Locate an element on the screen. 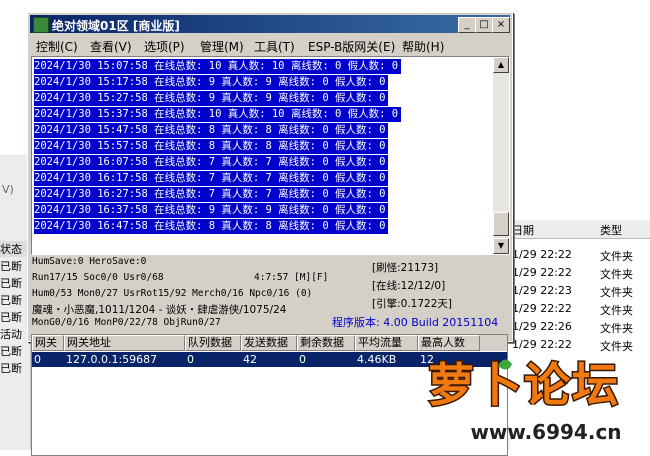 The height and width of the screenshot is (456, 650). background-file-row: 1/29 22:23 文件夹 is located at coordinates (579, 291).